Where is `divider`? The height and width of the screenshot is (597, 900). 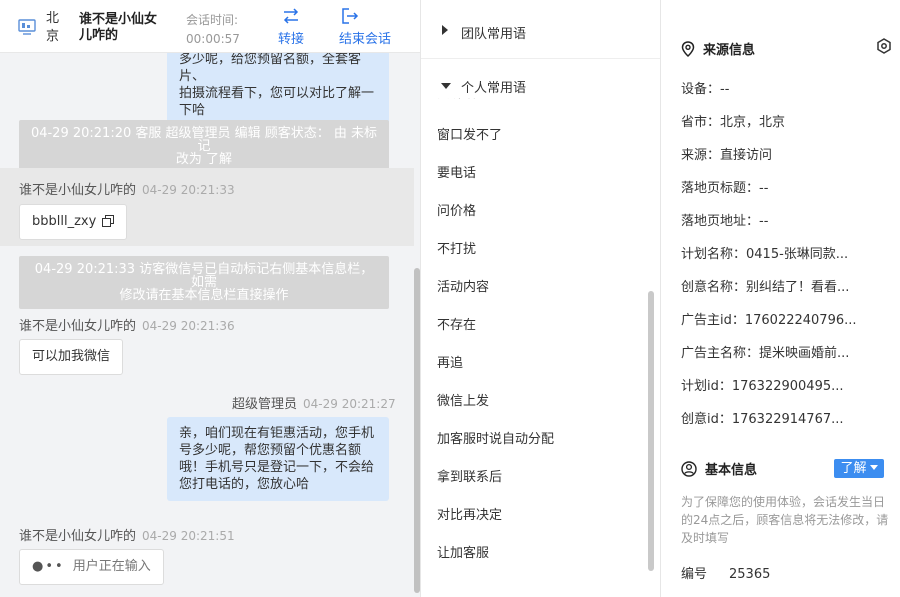 divider is located at coordinates (540, 58).